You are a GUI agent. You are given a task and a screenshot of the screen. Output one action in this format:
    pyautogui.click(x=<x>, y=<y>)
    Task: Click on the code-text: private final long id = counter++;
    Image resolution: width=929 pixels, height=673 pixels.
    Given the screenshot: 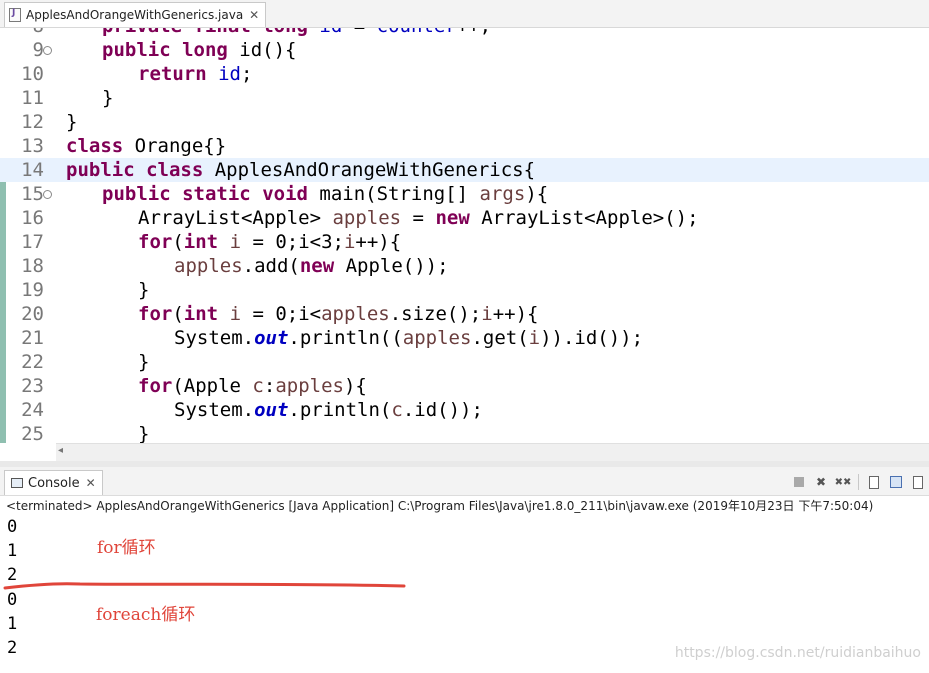 What is the action you would take?
    pyautogui.click(x=296, y=33)
    